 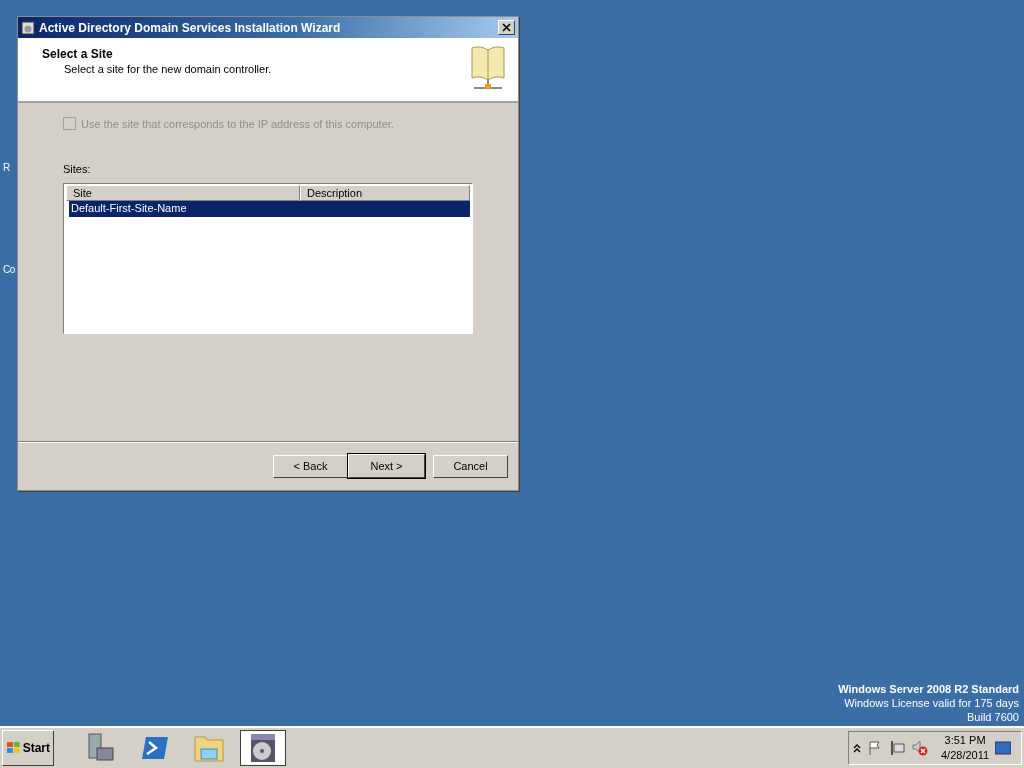 I want to click on wizard-button: Cancel, so click(x=470, y=466).